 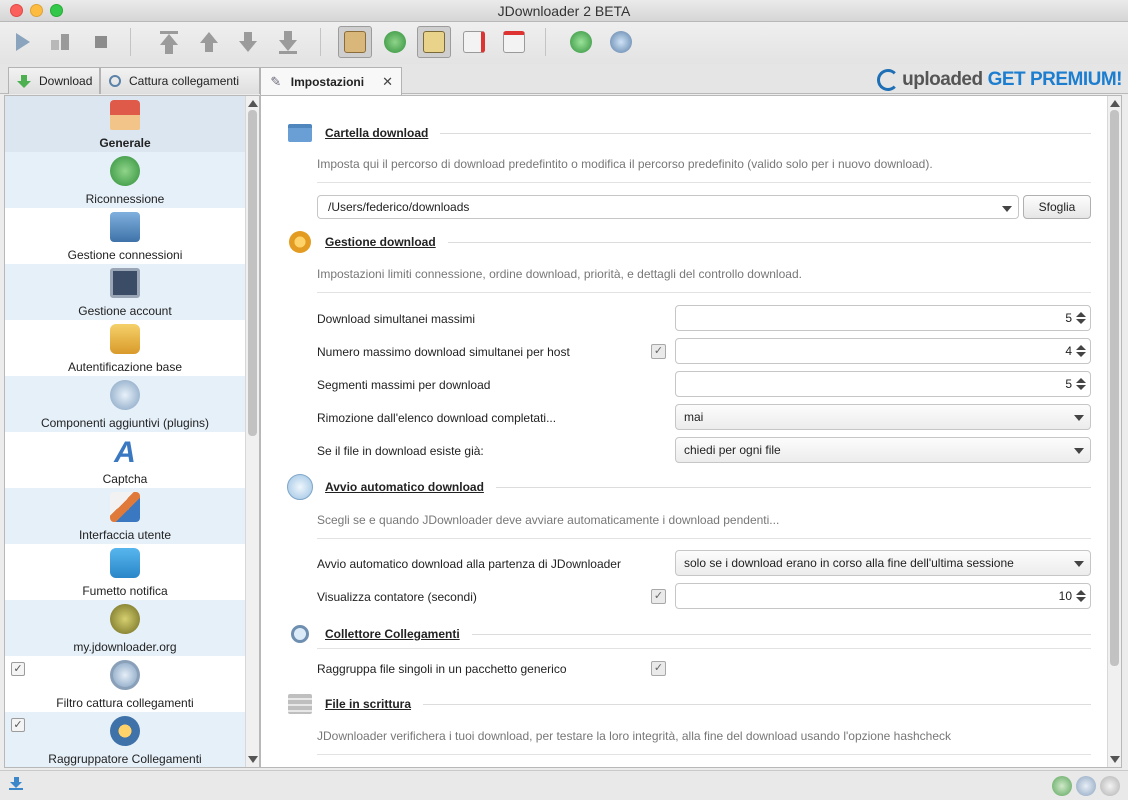 I want to click on reconnect-status-icon, so click(x=1062, y=786).